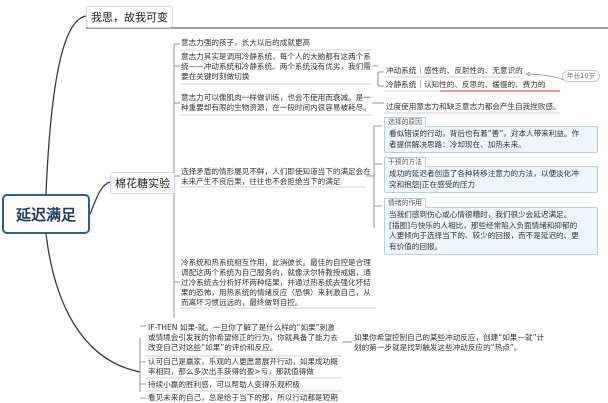  Describe the element at coordinates (473, 106) in the screenshot. I see `overuse-note: 过度使用意志力和缺乏意志力都会产生自我挫败感。` at that location.